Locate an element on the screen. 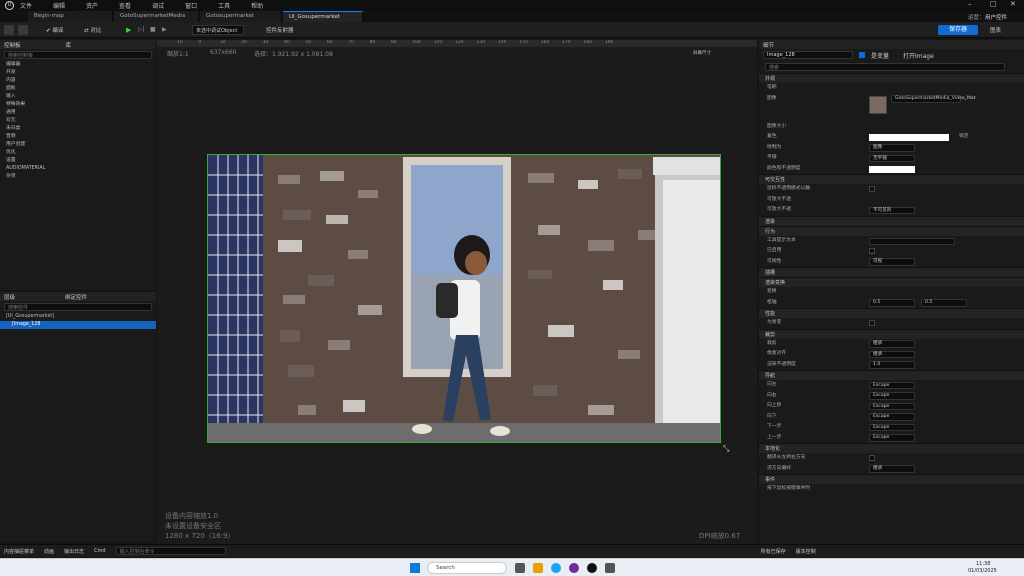  menu-edit: 编辑 is located at coordinates (59, 5).